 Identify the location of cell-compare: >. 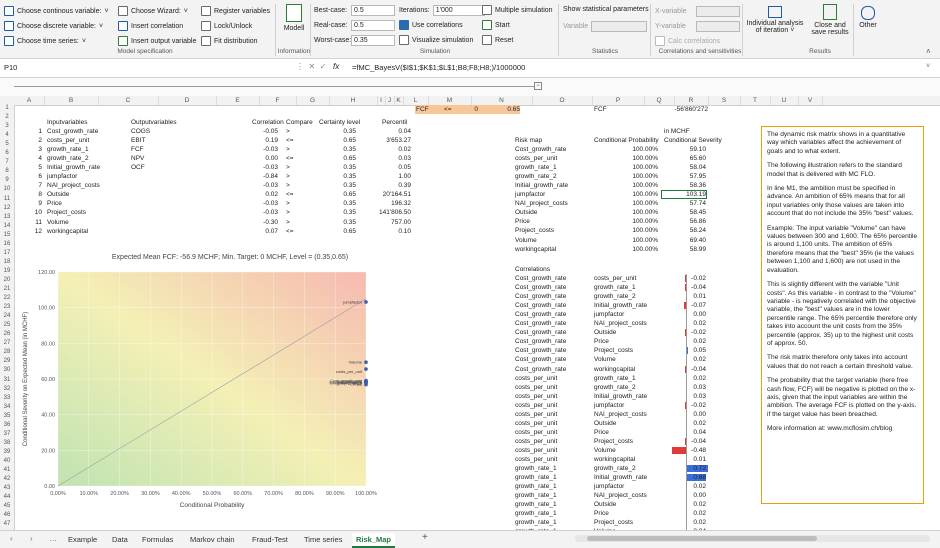
(288, 149).